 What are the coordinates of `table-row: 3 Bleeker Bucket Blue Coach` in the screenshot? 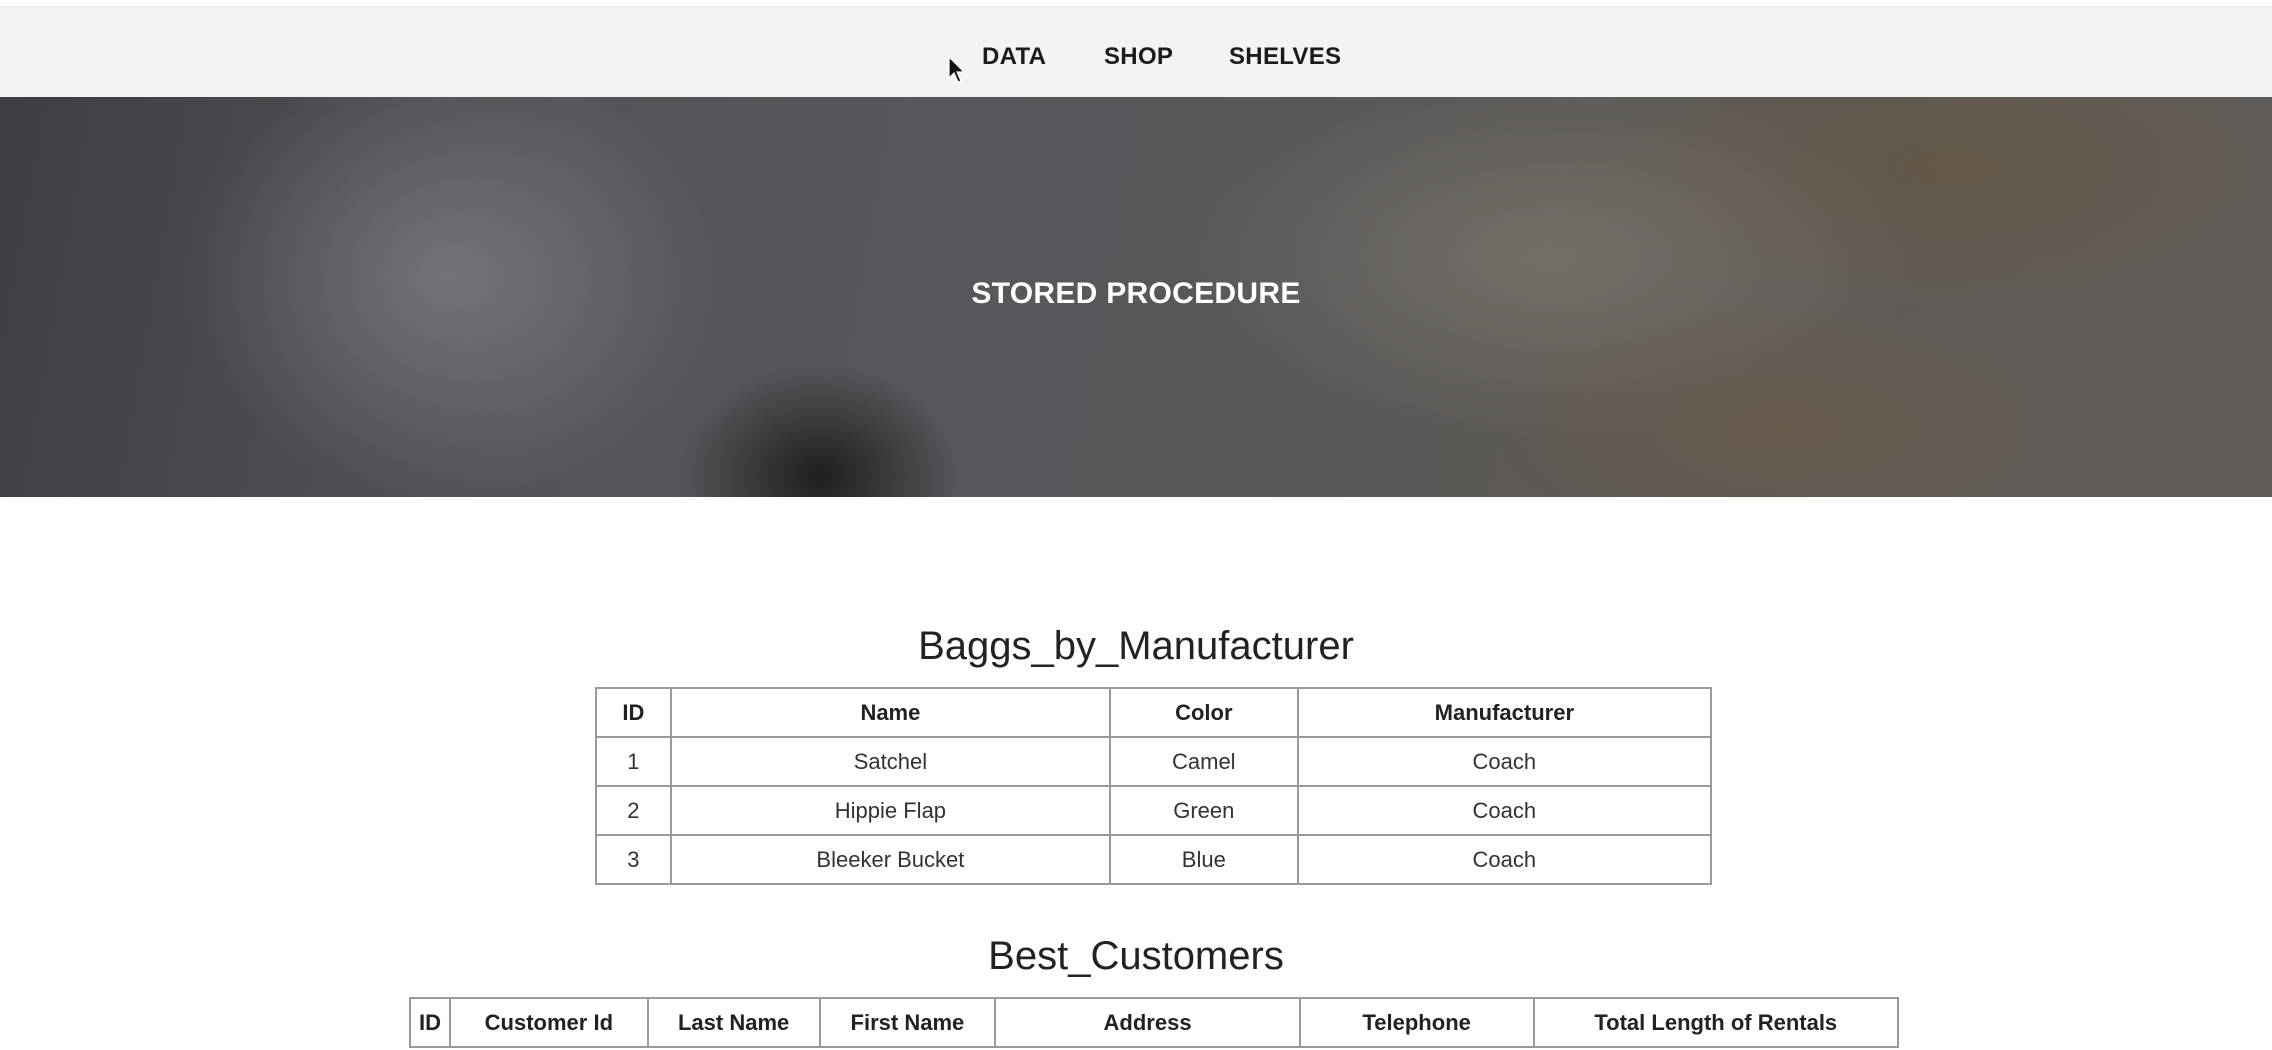 It's located at (1154, 859).